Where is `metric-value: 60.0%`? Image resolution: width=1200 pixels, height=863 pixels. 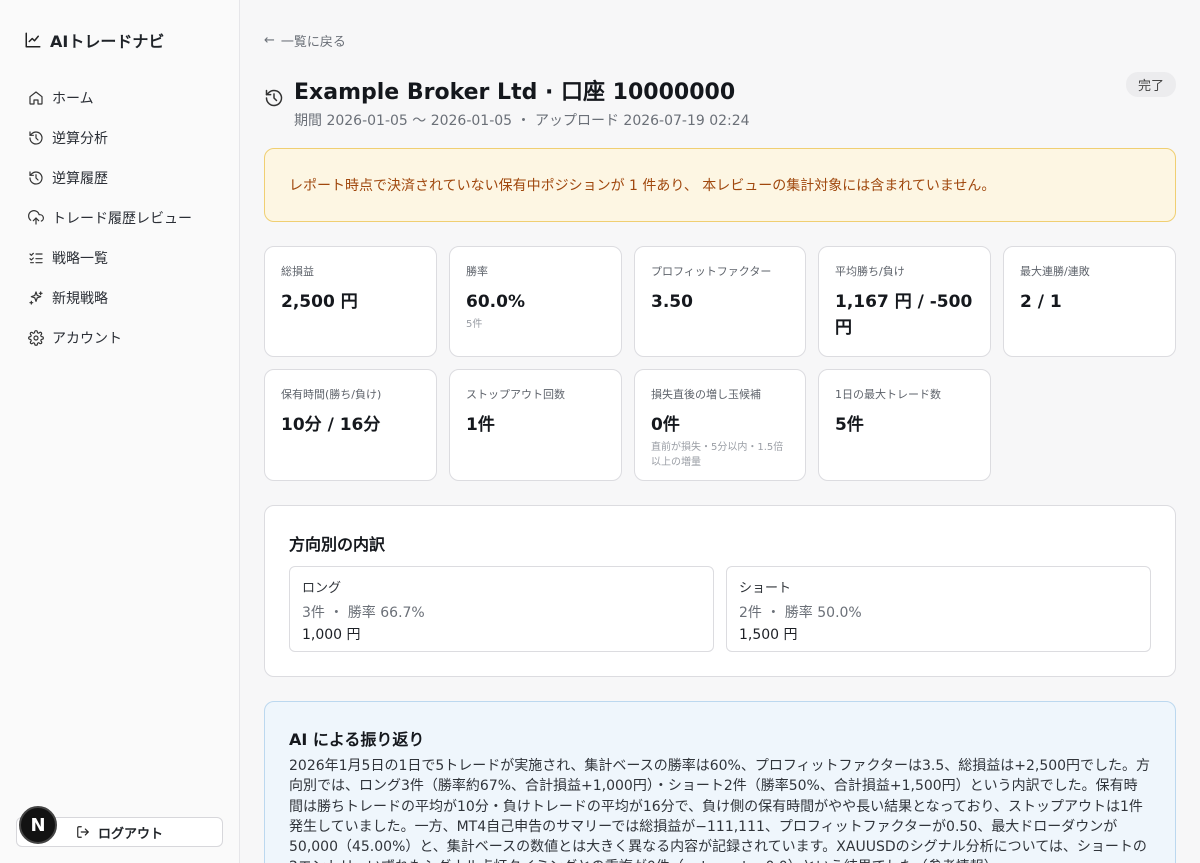 metric-value: 60.0% is located at coordinates (495, 302).